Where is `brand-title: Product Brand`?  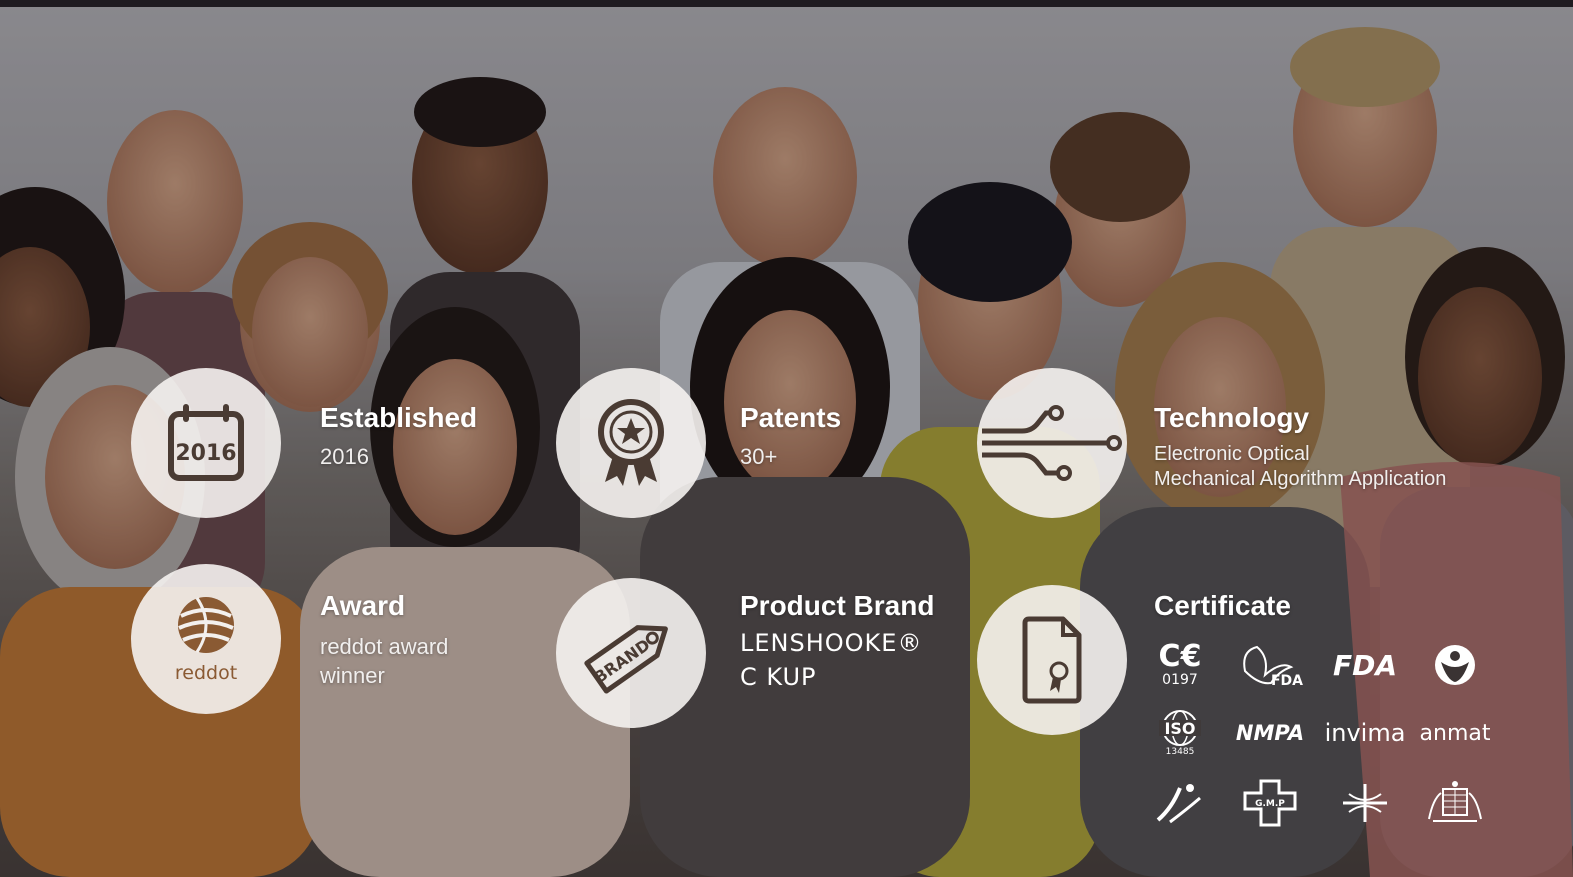
brand-title: Product Brand is located at coordinates (837, 605).